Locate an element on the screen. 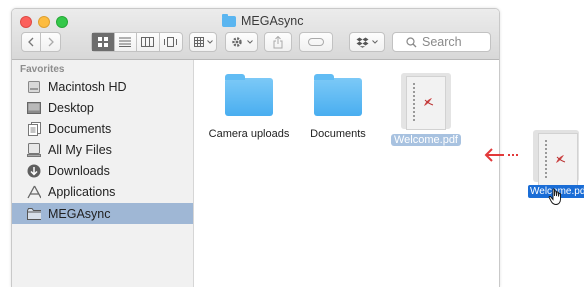 The image size is (584, 287). search-field: Search is located at coordinates (441, 42).